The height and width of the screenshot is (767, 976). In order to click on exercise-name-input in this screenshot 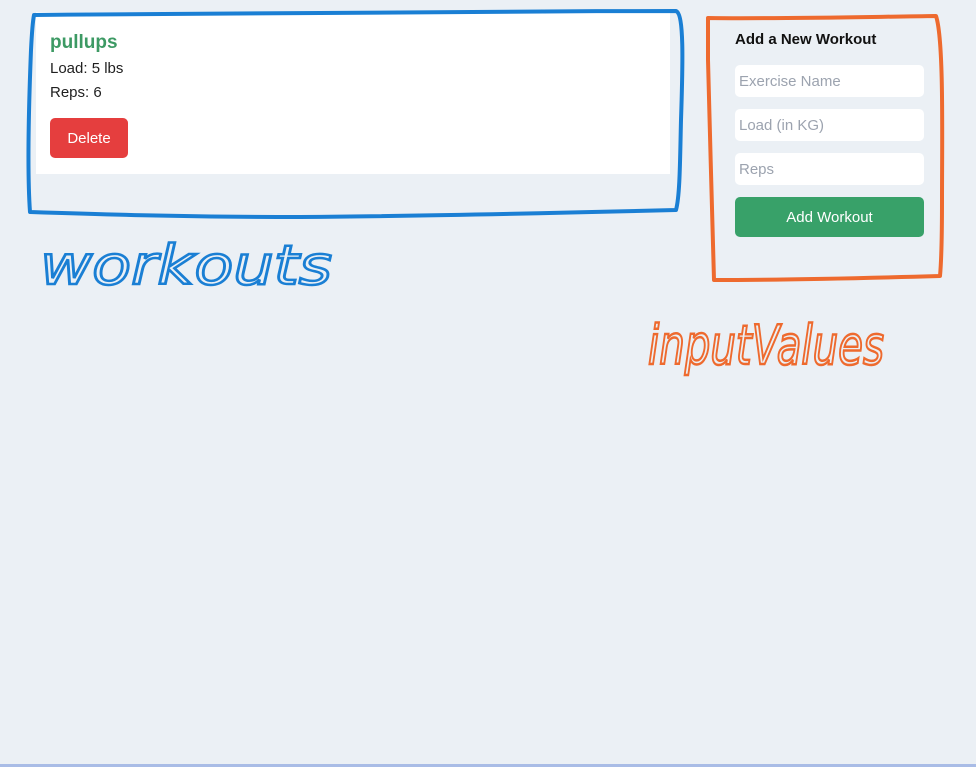, I will do `click(829, 81)`.